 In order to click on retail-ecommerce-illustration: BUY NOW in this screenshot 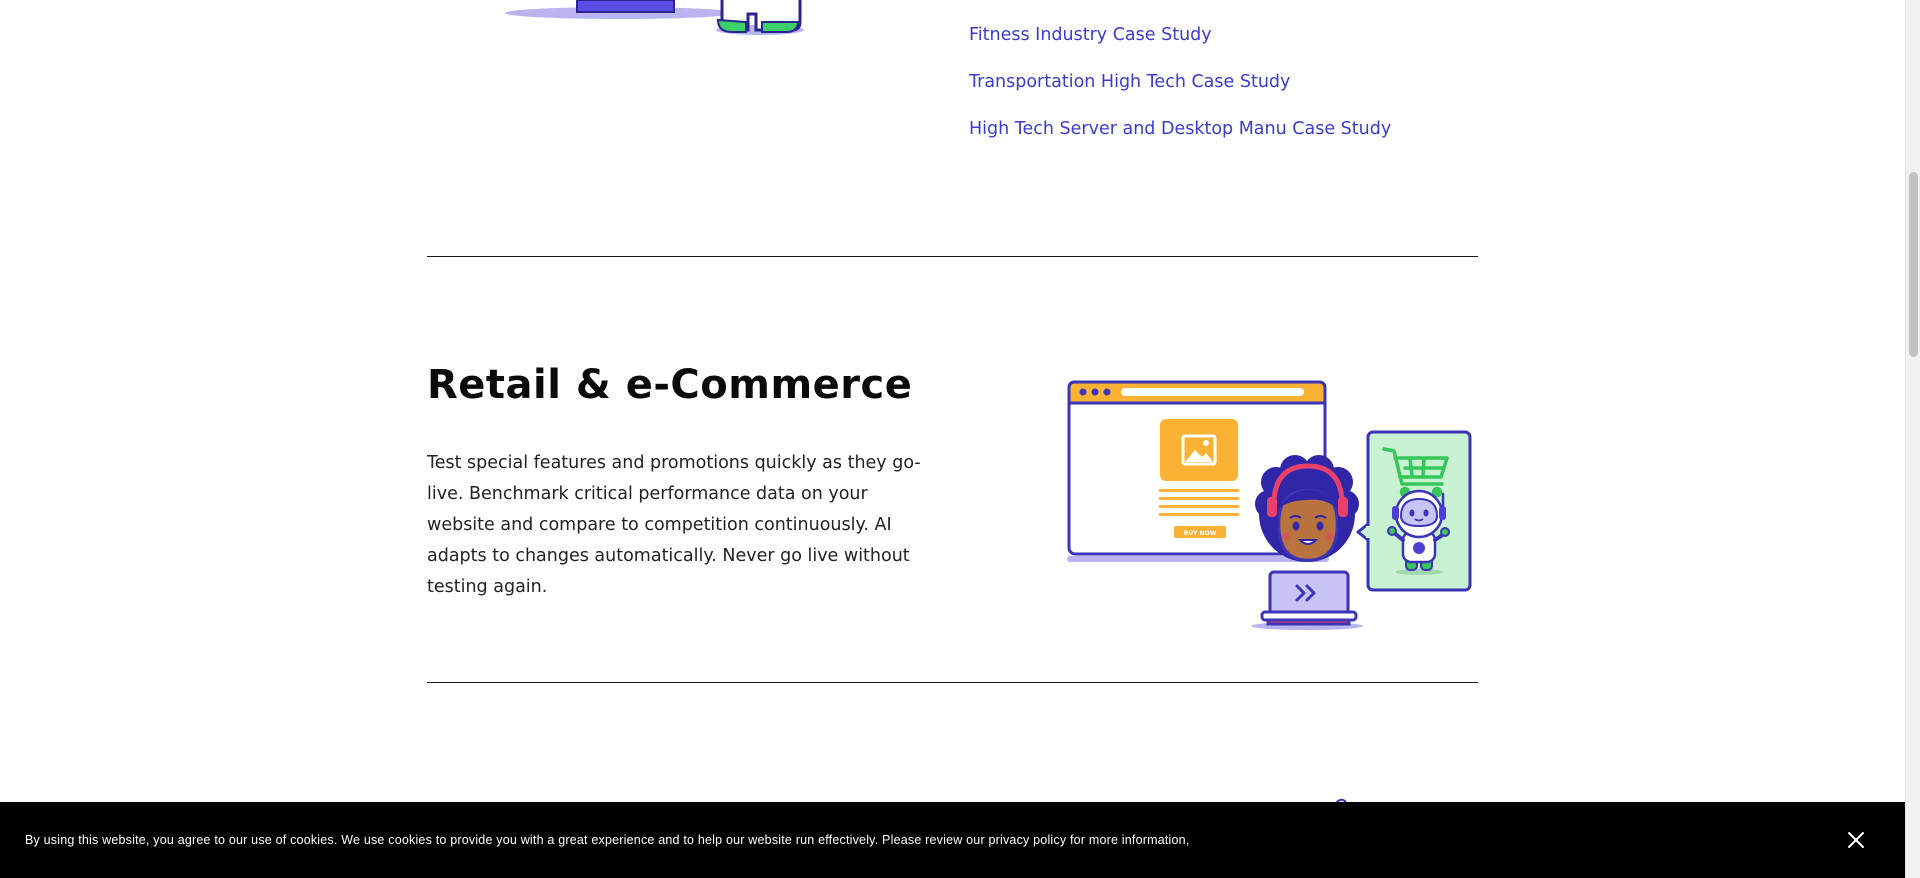, I will do `click(1269, 505)`.